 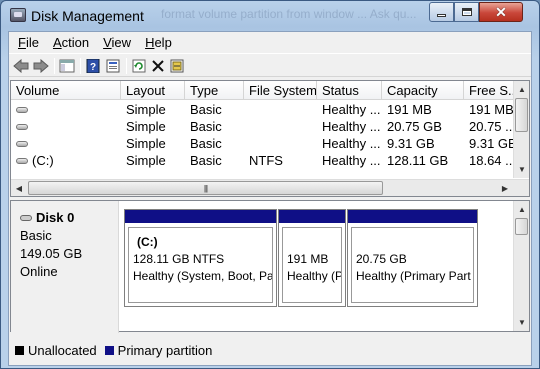 I want to click on disk-management-app-icon, so click(x=18, y=15).